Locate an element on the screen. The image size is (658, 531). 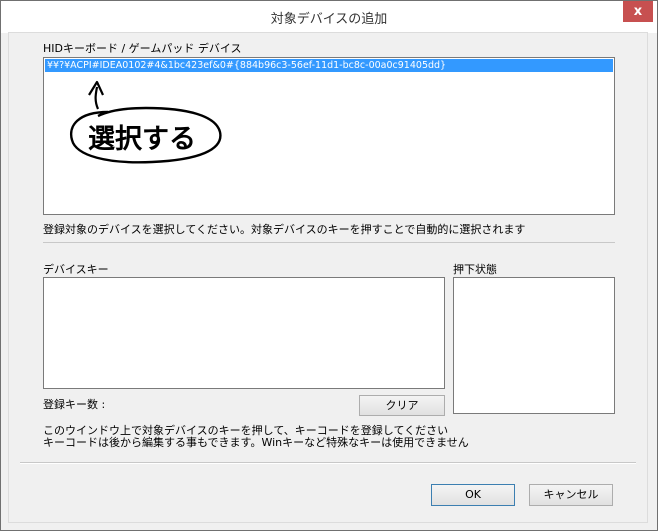
section-divider is located at coordinates (329, 242).